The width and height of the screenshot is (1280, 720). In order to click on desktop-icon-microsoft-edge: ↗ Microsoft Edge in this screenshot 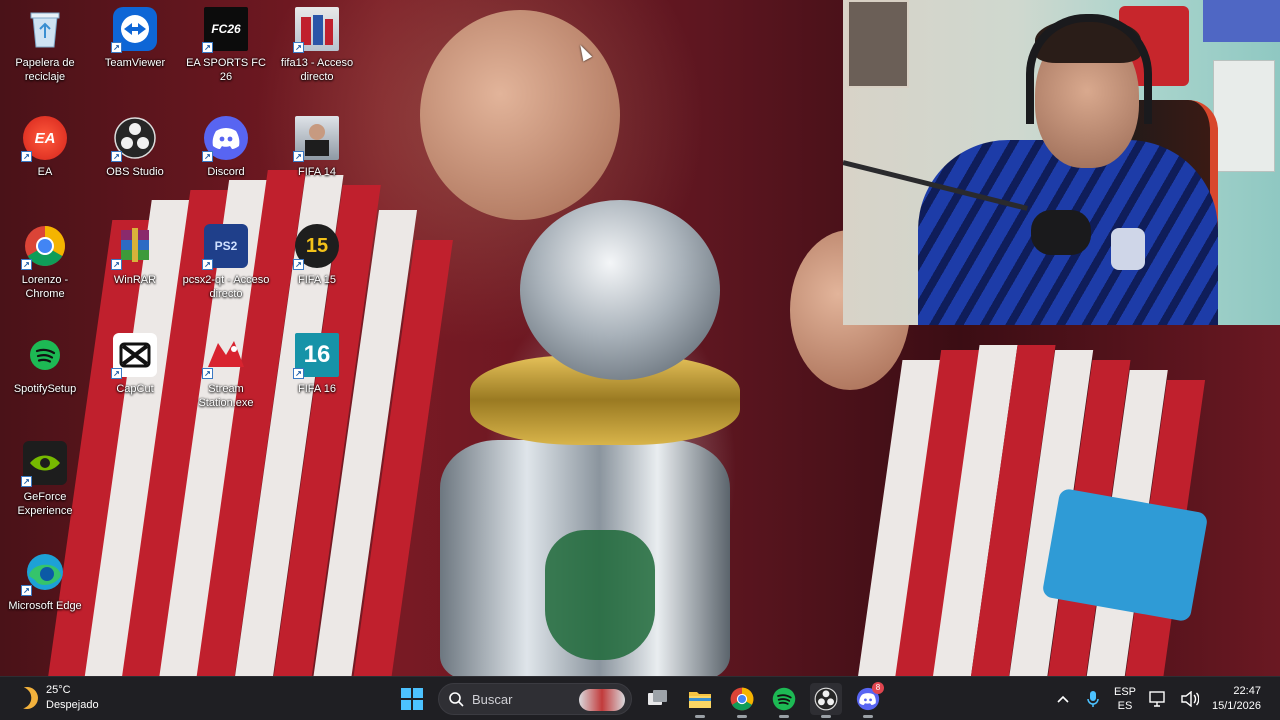, I will do `click(45, 581)`.